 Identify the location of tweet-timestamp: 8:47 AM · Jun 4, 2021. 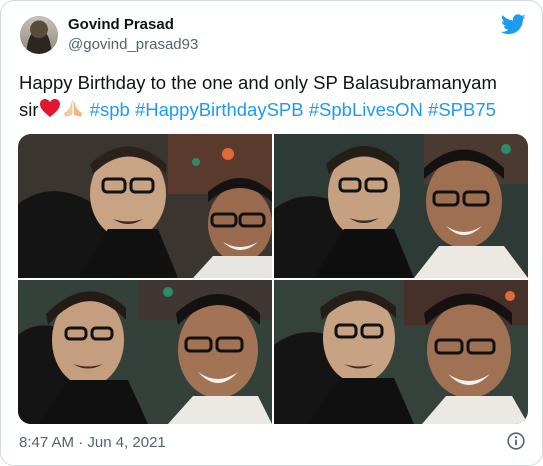
(92, 442).